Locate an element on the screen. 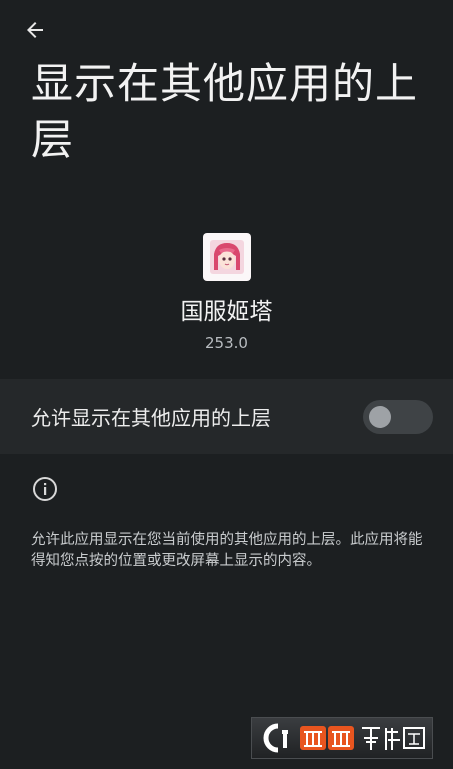  overlay-permission-switch is located at coordinates (398, 416).